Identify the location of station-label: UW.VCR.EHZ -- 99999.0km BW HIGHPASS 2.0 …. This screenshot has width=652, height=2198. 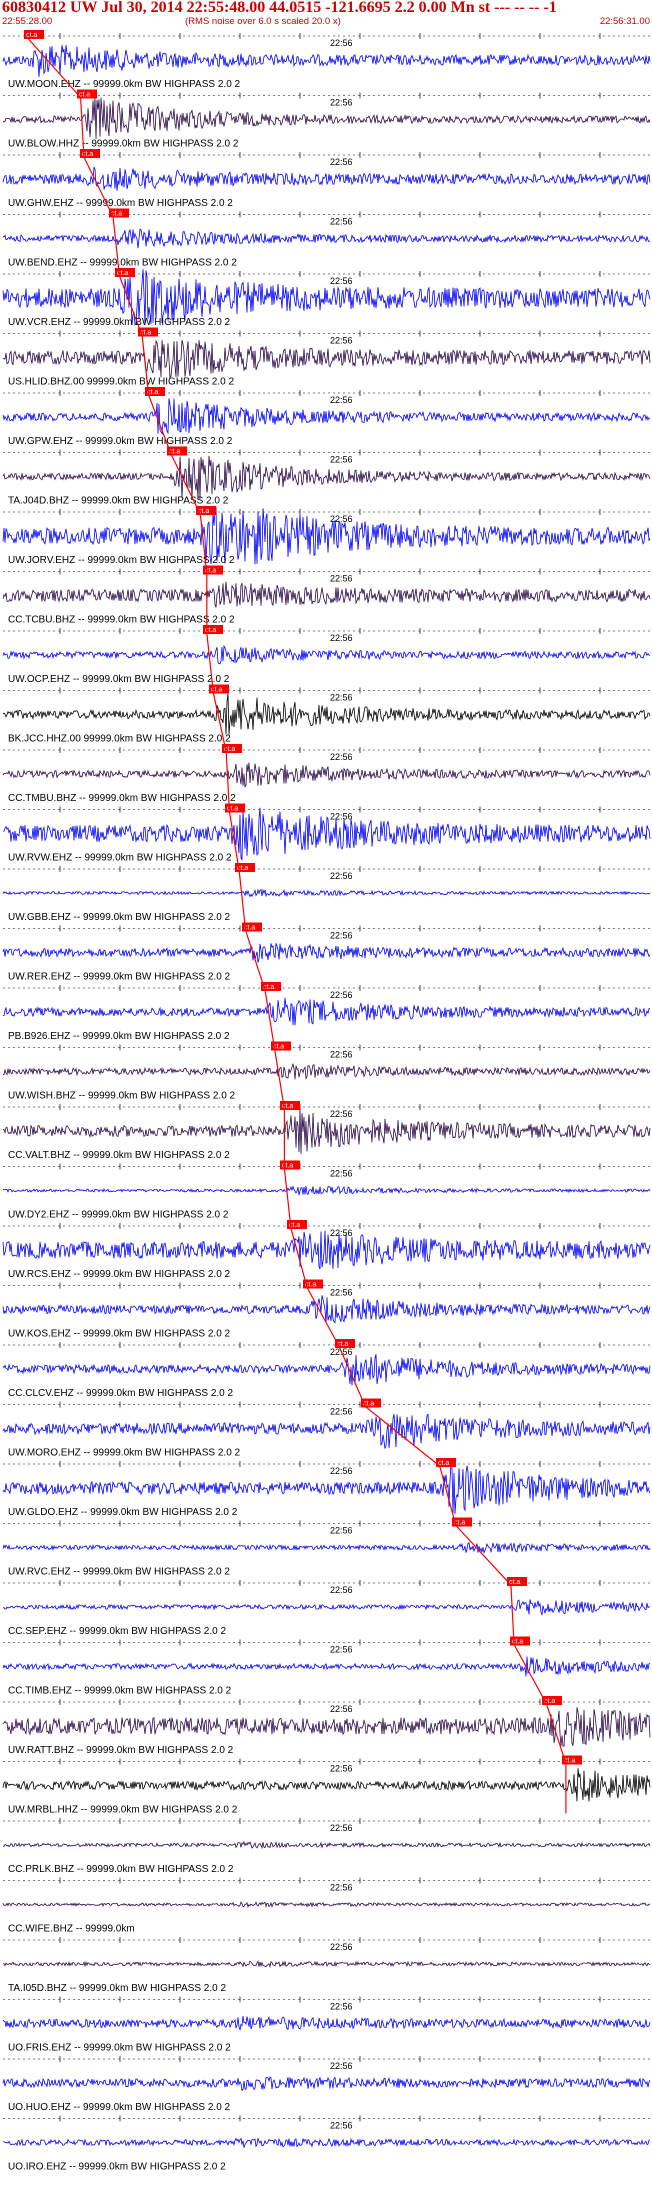
(119, 322).